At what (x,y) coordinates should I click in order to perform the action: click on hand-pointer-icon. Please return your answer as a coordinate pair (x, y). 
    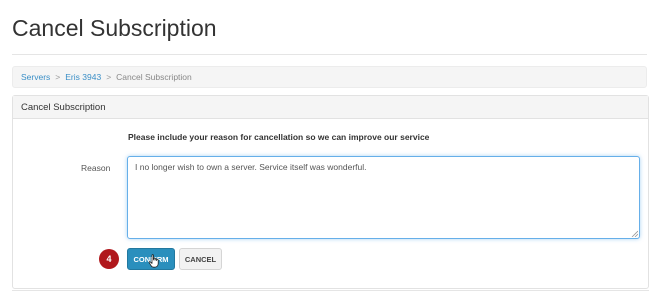
    Looking at the image, I should click on (153, 261).